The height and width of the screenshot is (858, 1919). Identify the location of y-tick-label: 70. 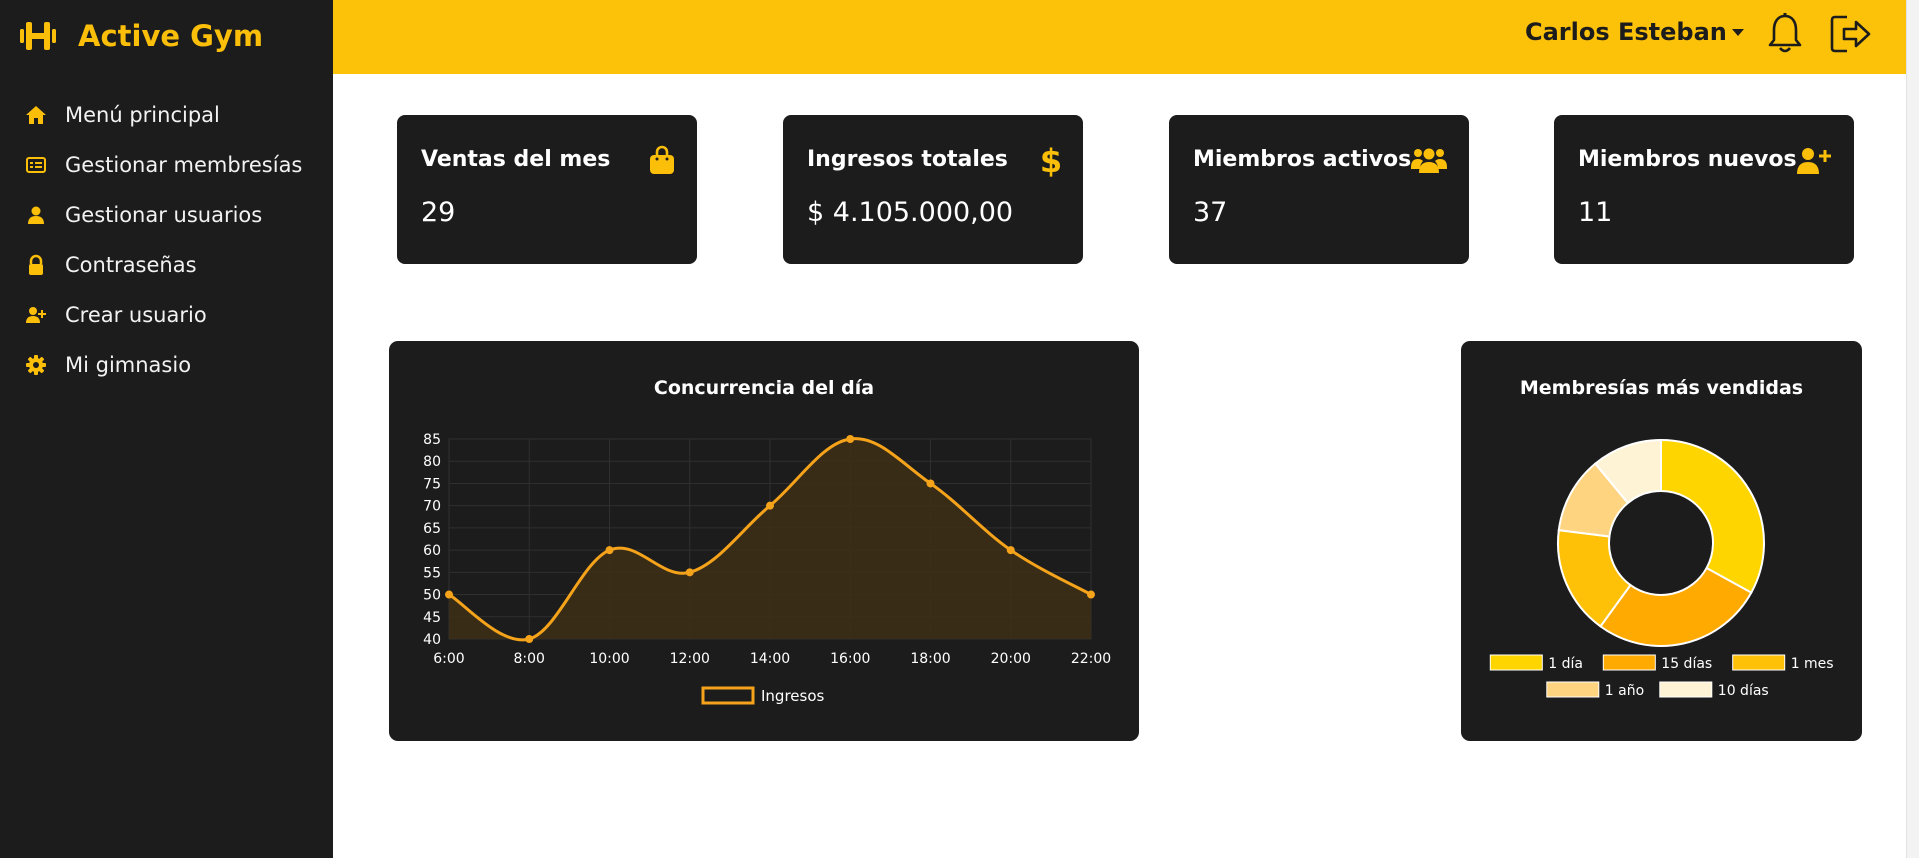
(432, 507).